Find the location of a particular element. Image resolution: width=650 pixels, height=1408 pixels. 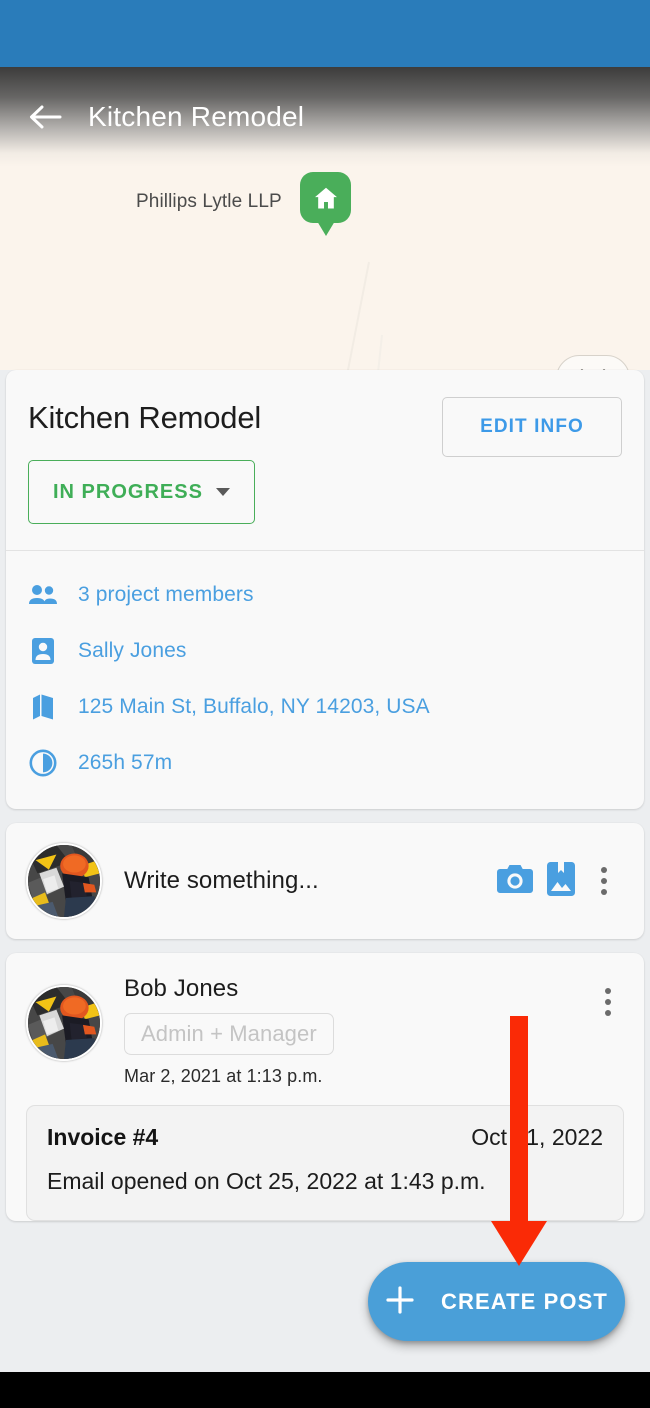

edit-info-button: EDIT INFO is located at coordinates (532, 427).